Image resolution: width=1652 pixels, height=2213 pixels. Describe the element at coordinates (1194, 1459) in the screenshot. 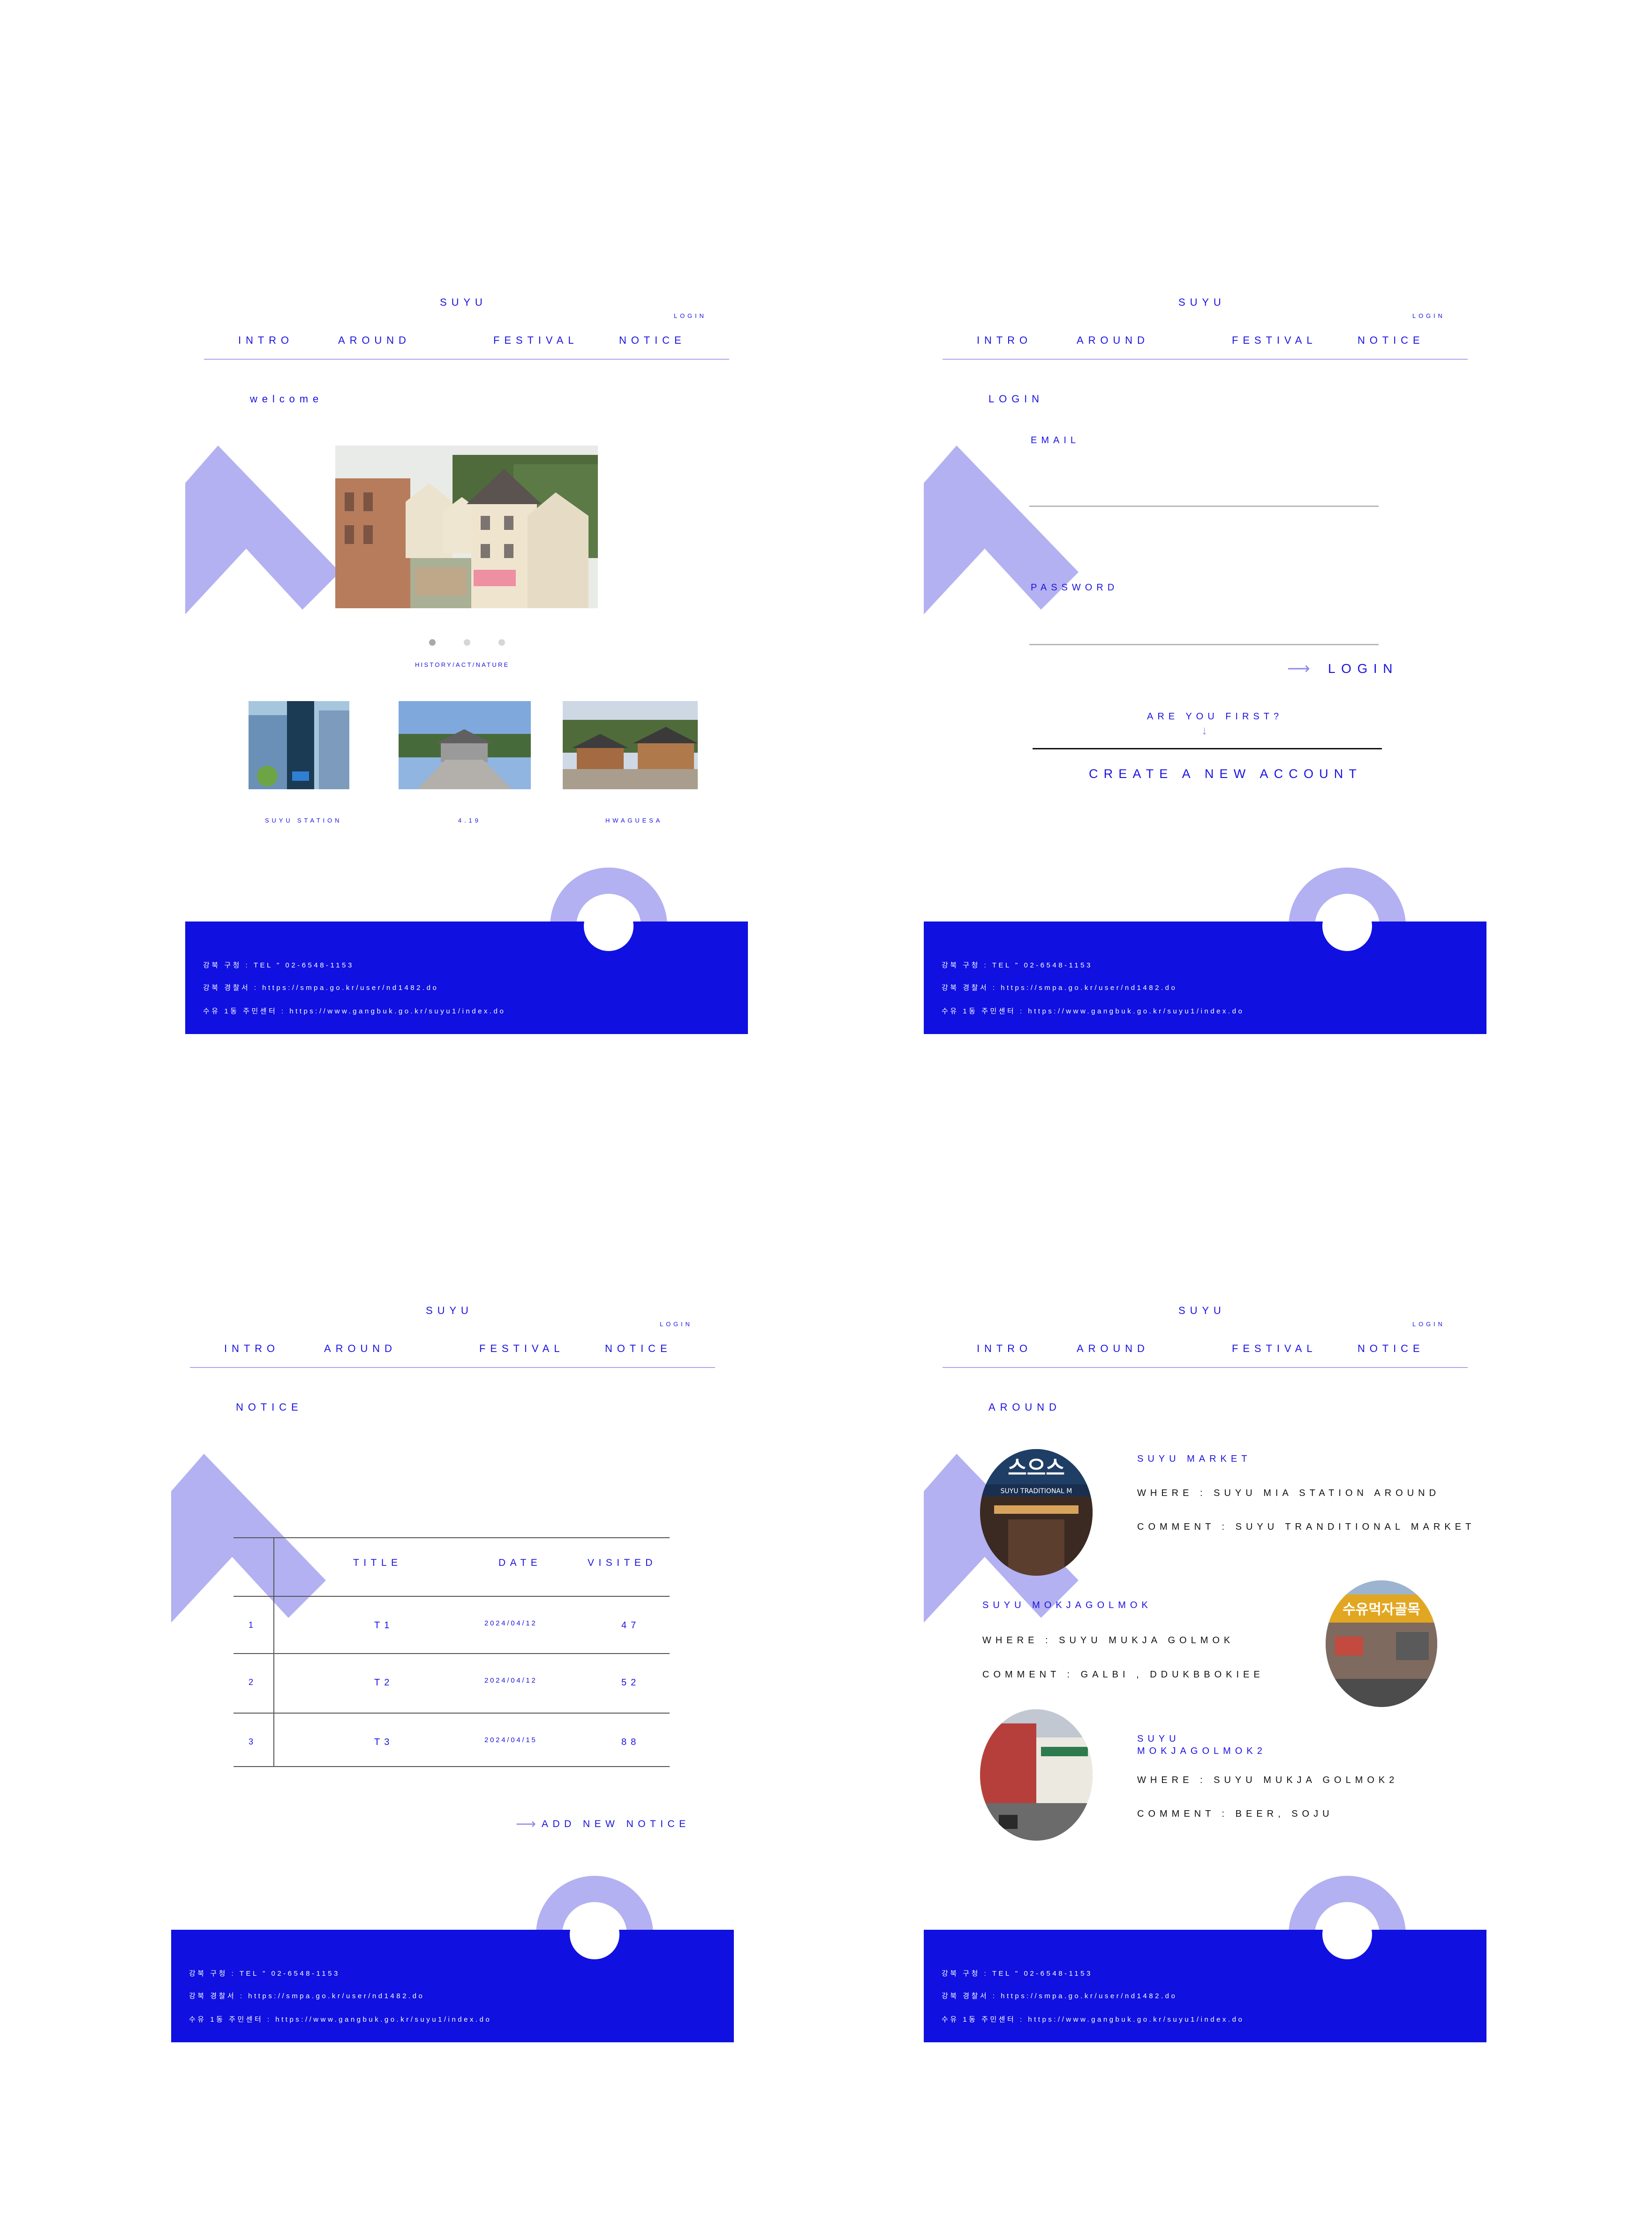

I see `place-name: SUYU MARKET` at that location.